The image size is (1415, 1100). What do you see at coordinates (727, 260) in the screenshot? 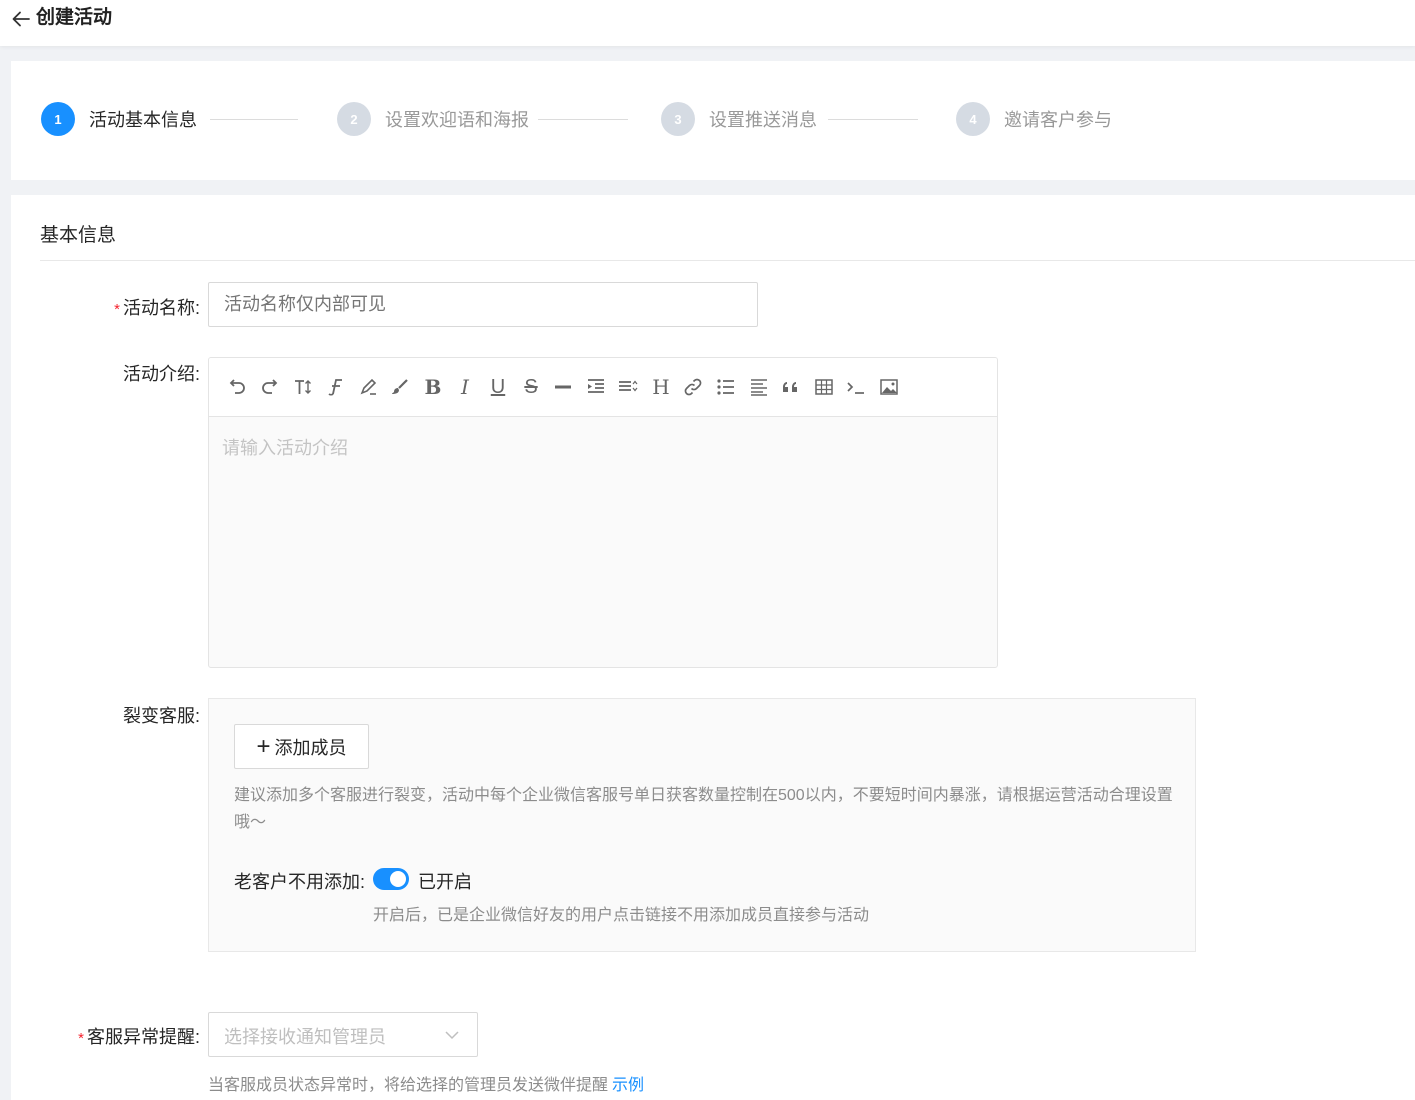
I see `divider` at bounding box center [727, 260].